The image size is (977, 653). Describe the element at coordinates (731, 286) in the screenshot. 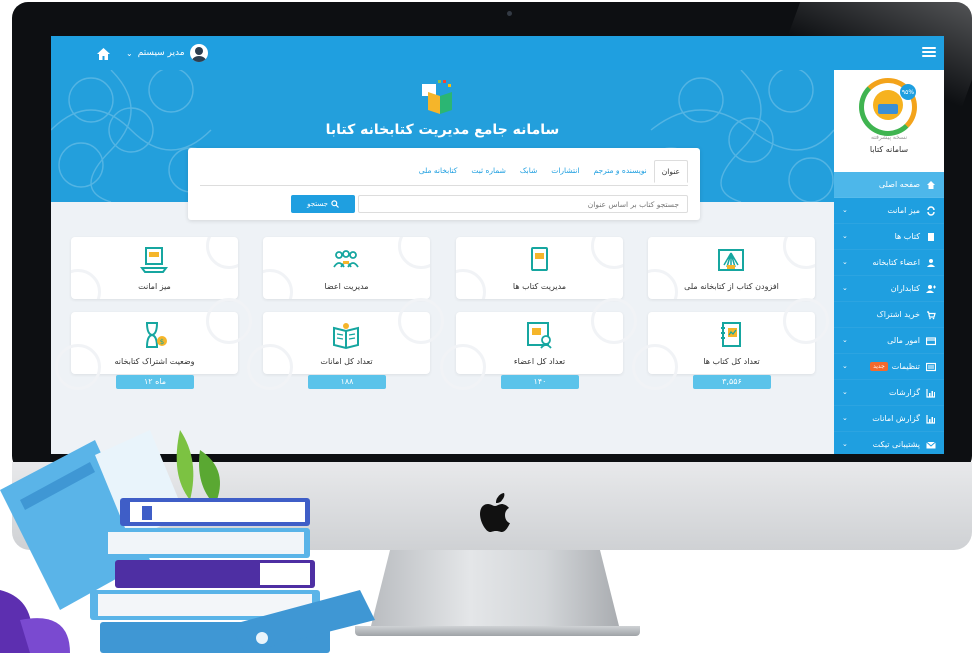

I see `card-label: افزودن کتاب از کتابخانه ملی` at that location.